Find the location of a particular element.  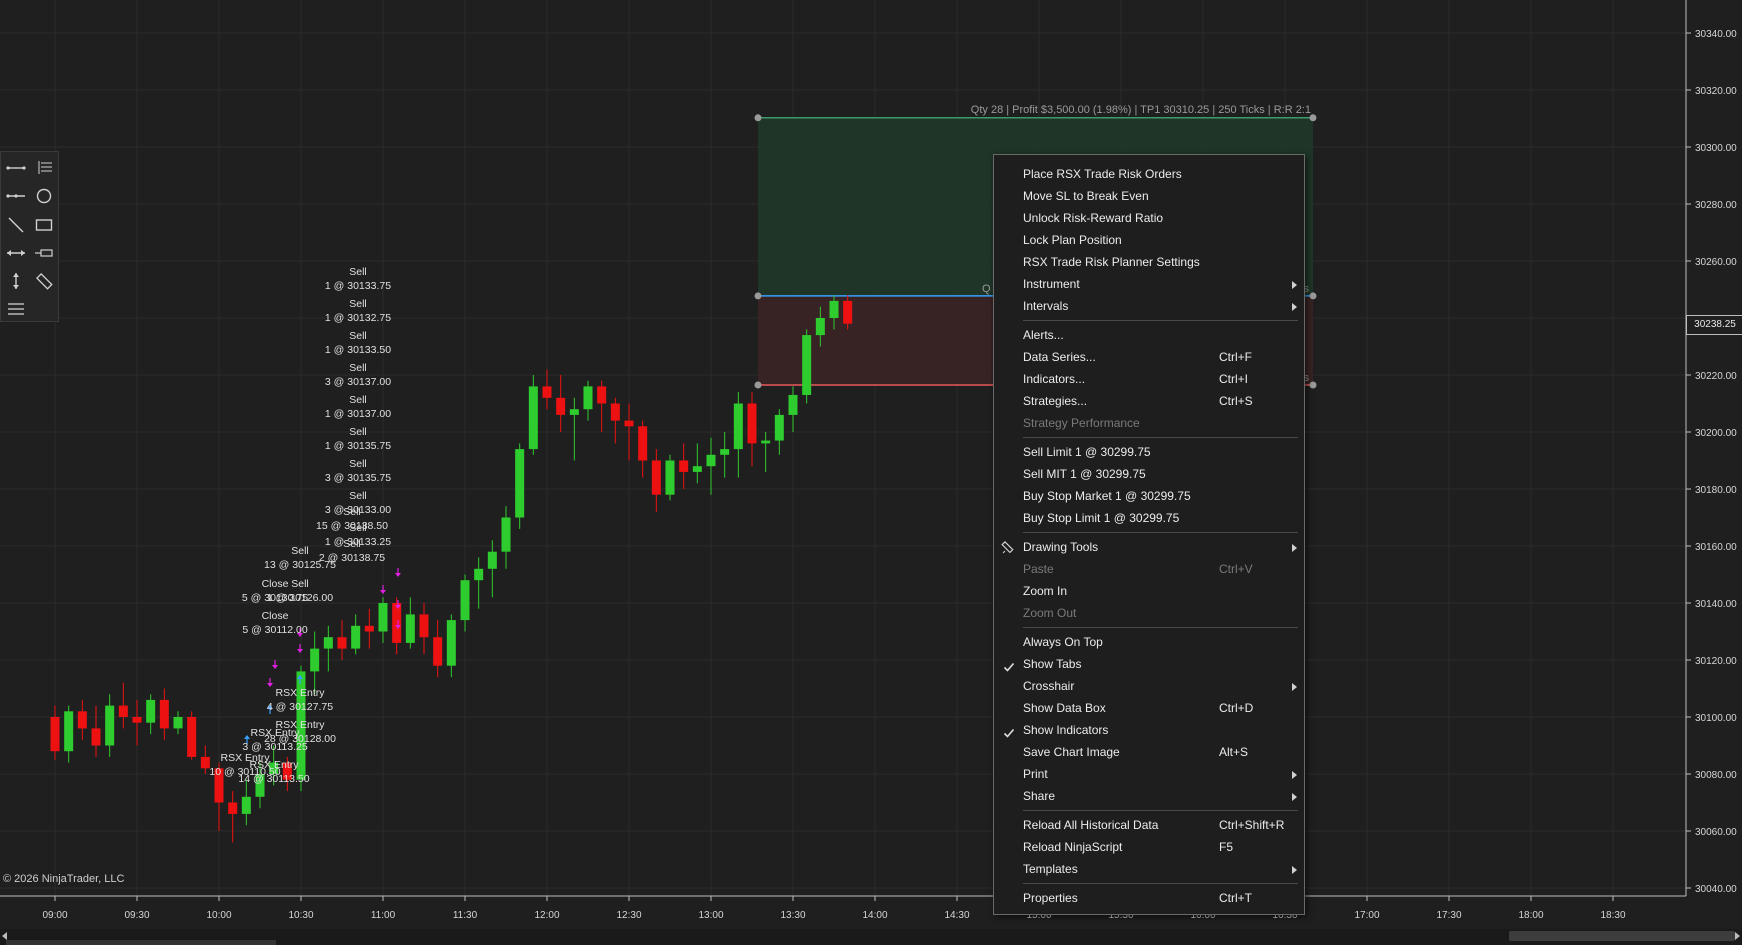

menu-item-always-on-top: Always On Top is located at coordinates (1149, 642).